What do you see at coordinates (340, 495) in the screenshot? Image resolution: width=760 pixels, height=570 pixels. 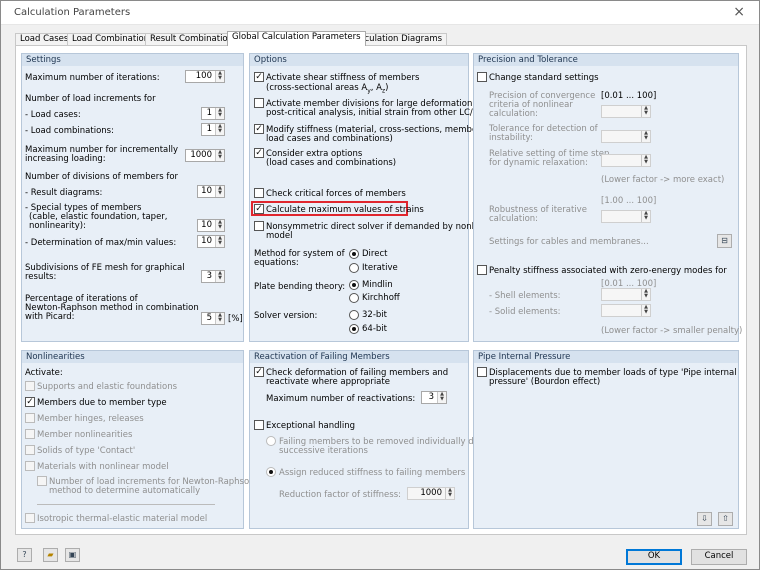 I see `reduction-factor-label: Reduction factor of stiffness:` at bounding box center [340, 495].